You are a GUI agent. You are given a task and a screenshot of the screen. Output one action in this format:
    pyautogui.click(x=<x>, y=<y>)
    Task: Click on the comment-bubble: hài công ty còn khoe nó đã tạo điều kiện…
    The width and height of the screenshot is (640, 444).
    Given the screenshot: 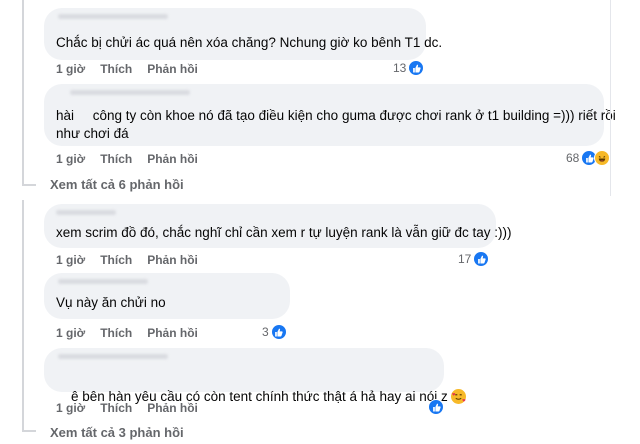 What is the action you would take?
    pyautogui.click(x=330, y=115)
    